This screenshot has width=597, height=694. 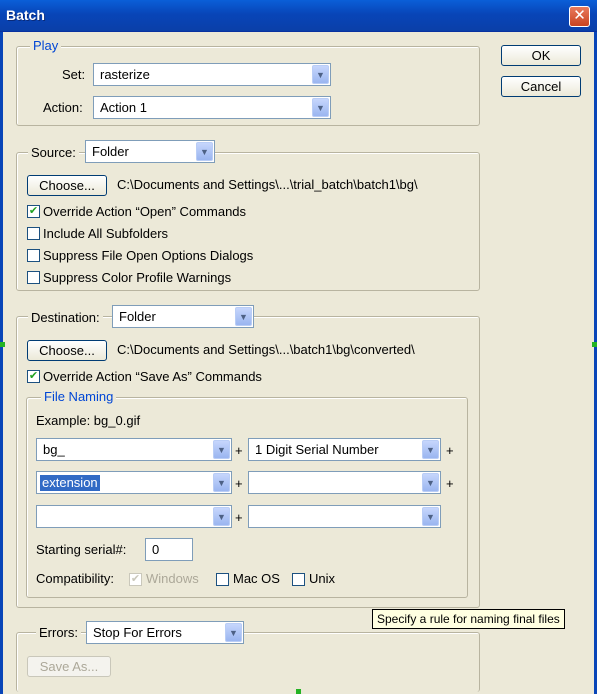 What do you see at coordinates (344, 516) in the screenshot?
I see `naming-field-3-2: ▼` at bounding box center [344, 516].